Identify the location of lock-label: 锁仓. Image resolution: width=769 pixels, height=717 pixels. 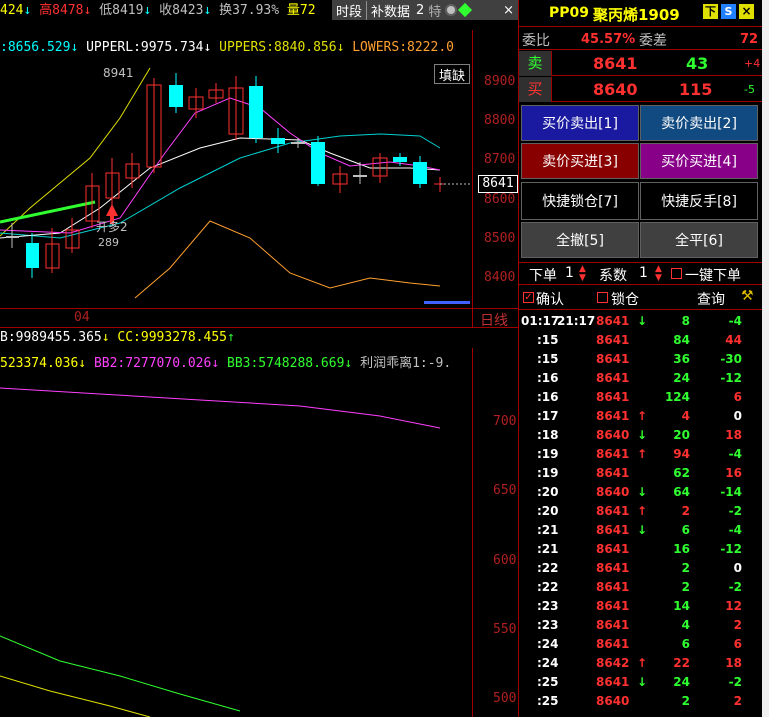
(625, 300).